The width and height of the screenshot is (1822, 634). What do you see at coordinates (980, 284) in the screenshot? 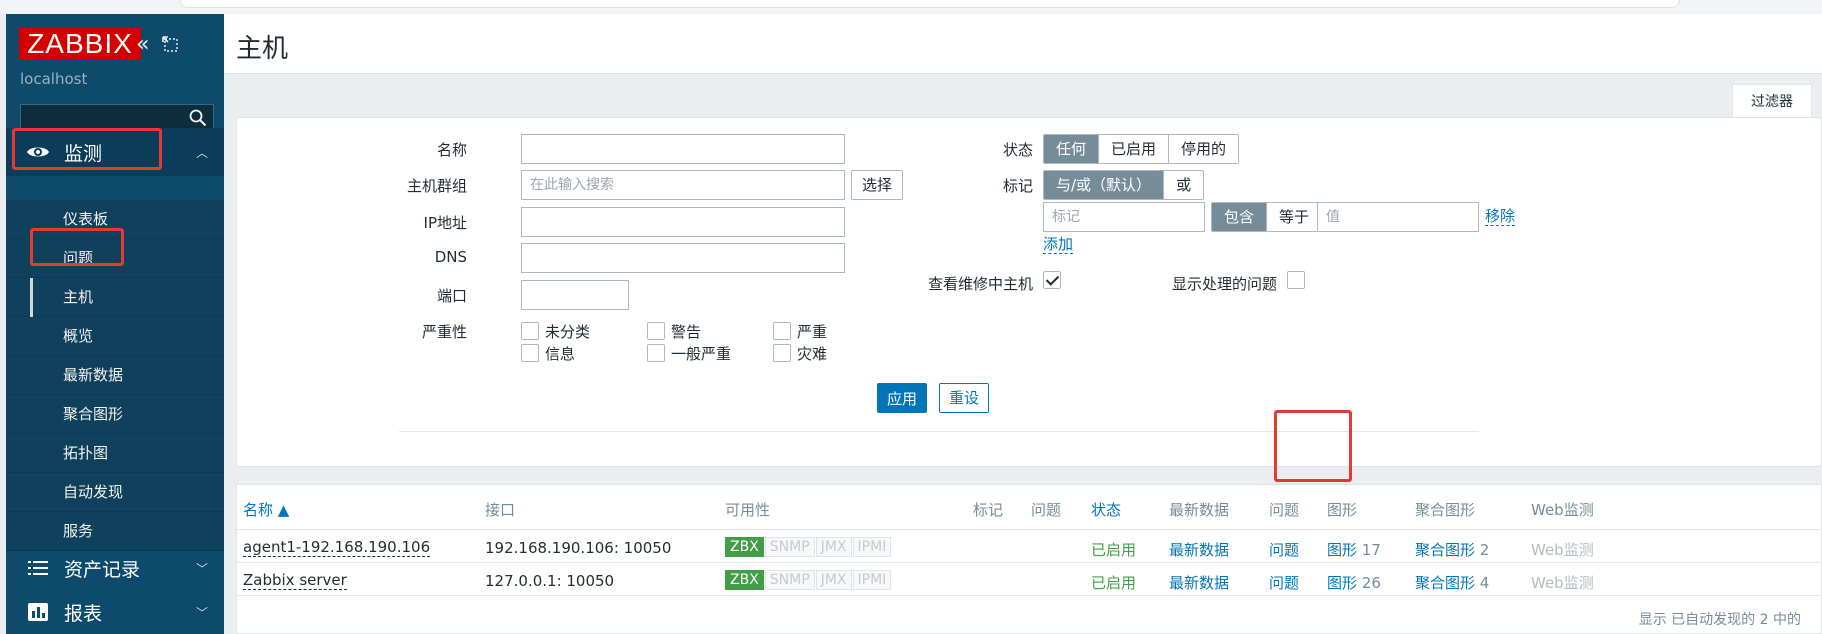
I see `maintenance-label: 查看维修中主机` at bounding box center [980, 284].